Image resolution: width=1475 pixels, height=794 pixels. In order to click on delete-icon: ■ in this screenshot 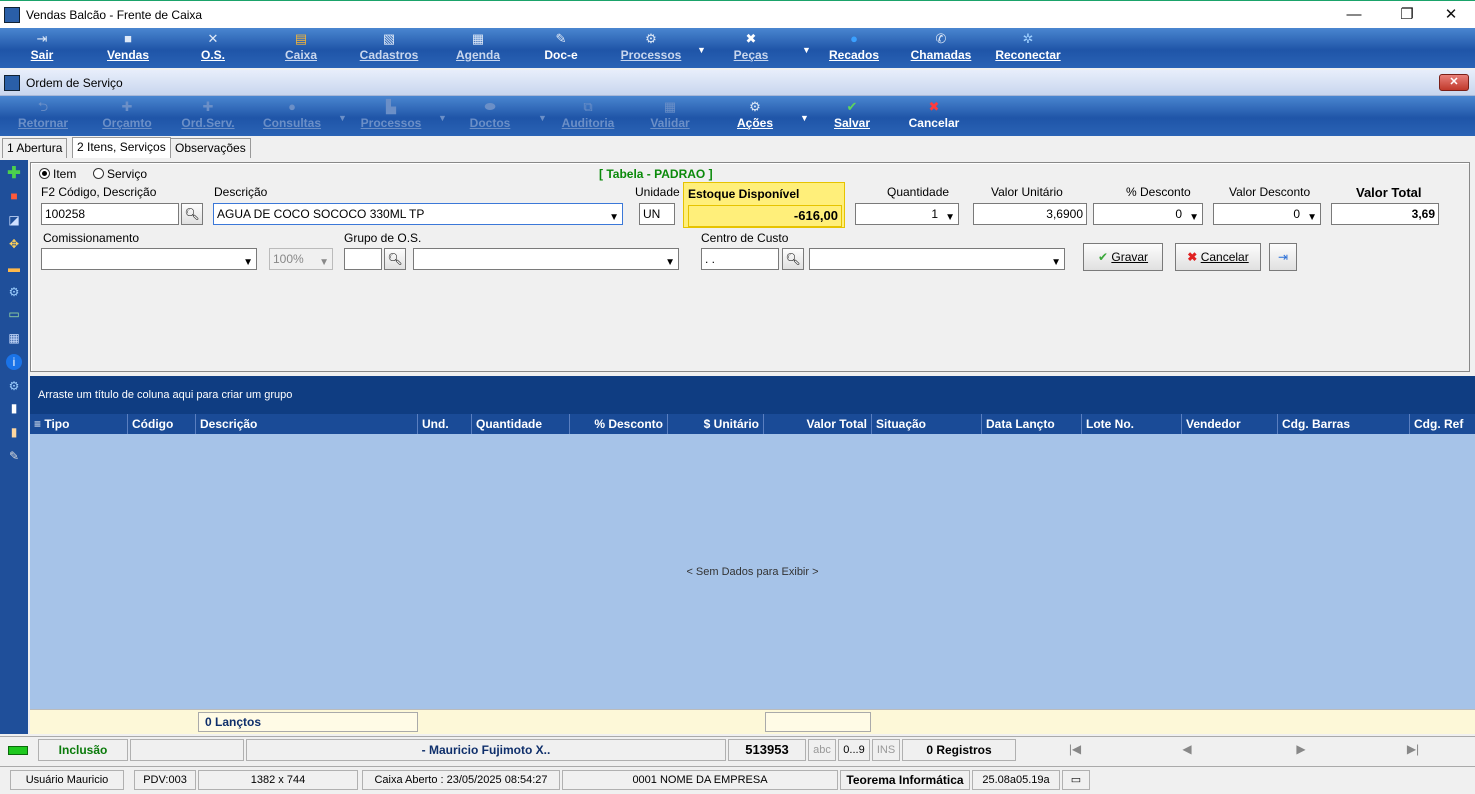, I will do `click(14, 196)`.